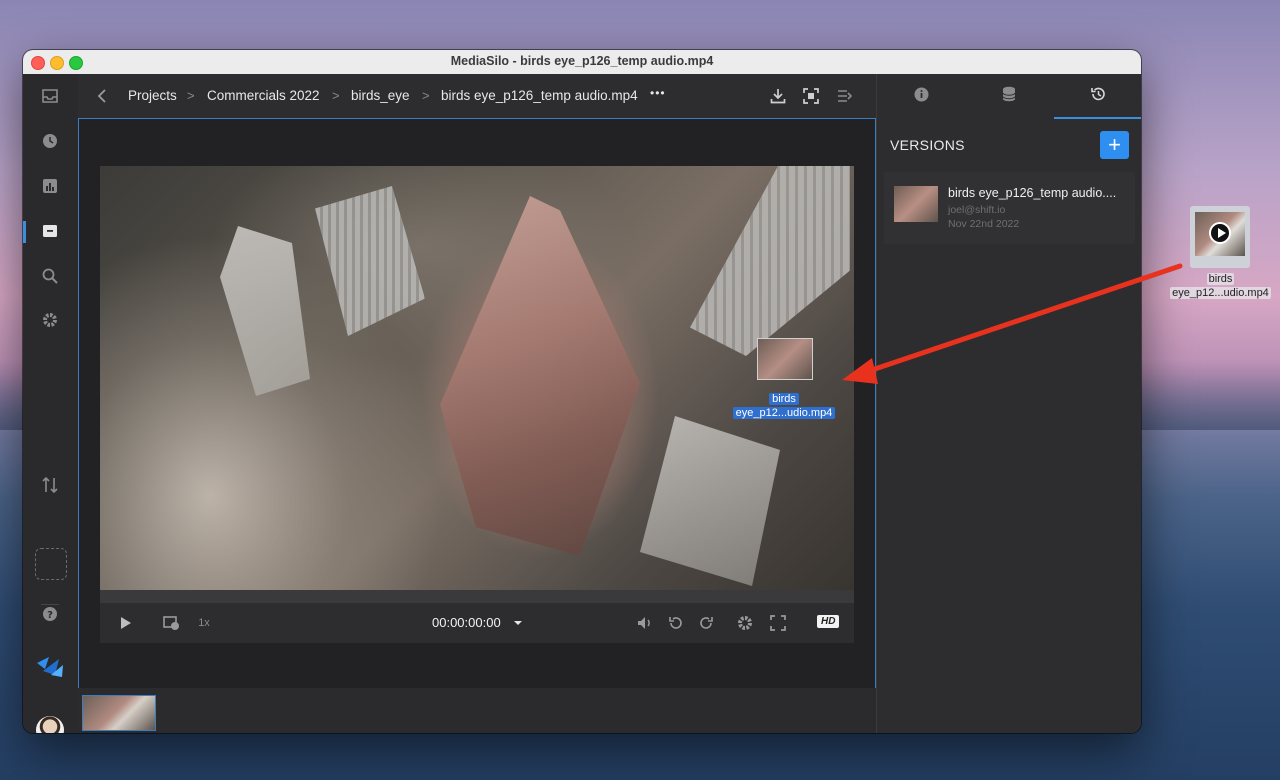 Image resolution: width=1280 pixels, height=780 pixels. I want to click on tab-metadata, so click(1009, 96).